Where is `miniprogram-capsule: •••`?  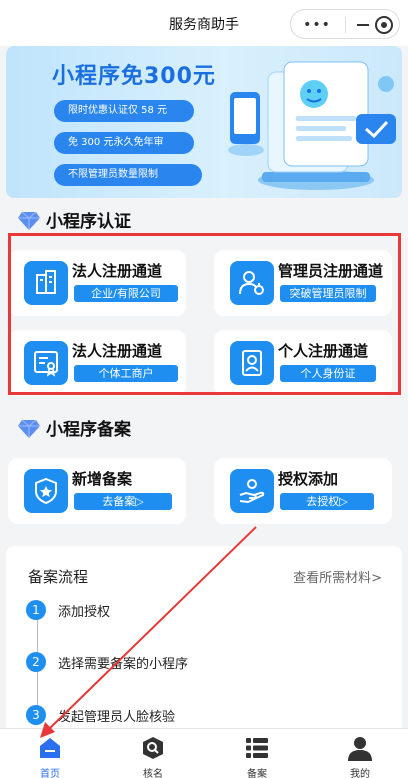 miniprogram-capsule: ••• is located at coordinates (345, 24).